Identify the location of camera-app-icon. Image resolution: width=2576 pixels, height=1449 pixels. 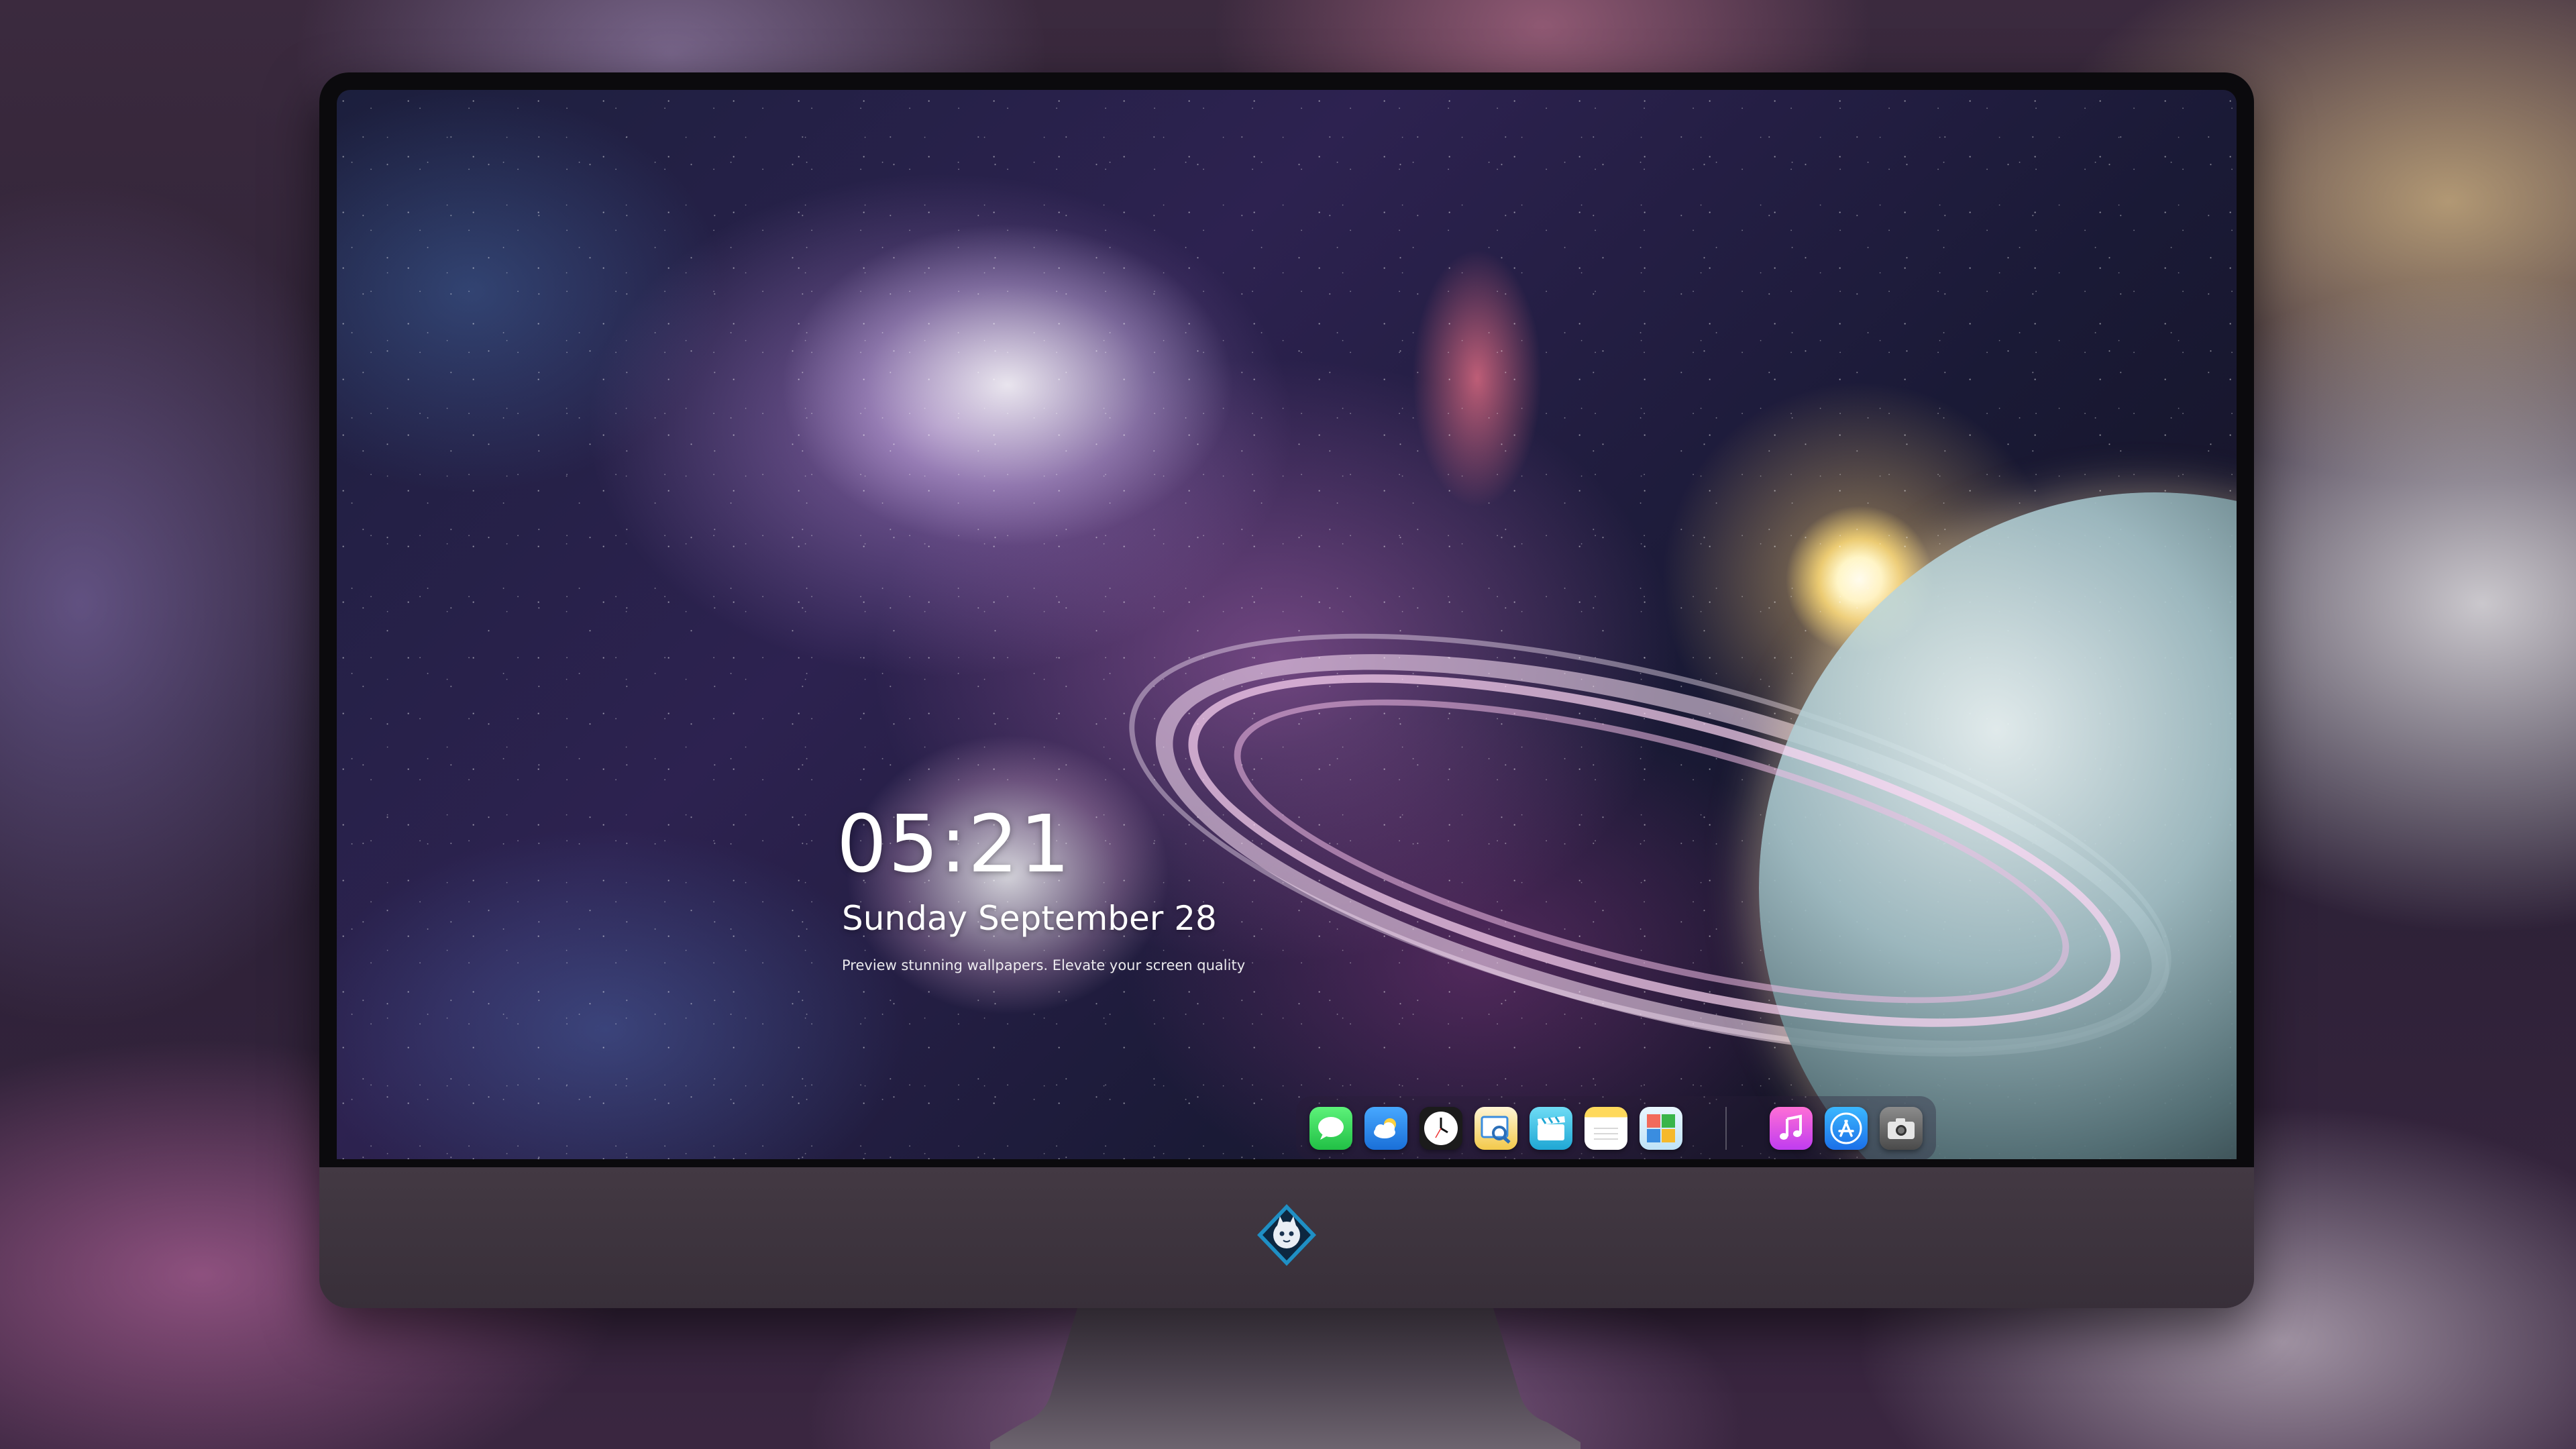
(1901, 1128).